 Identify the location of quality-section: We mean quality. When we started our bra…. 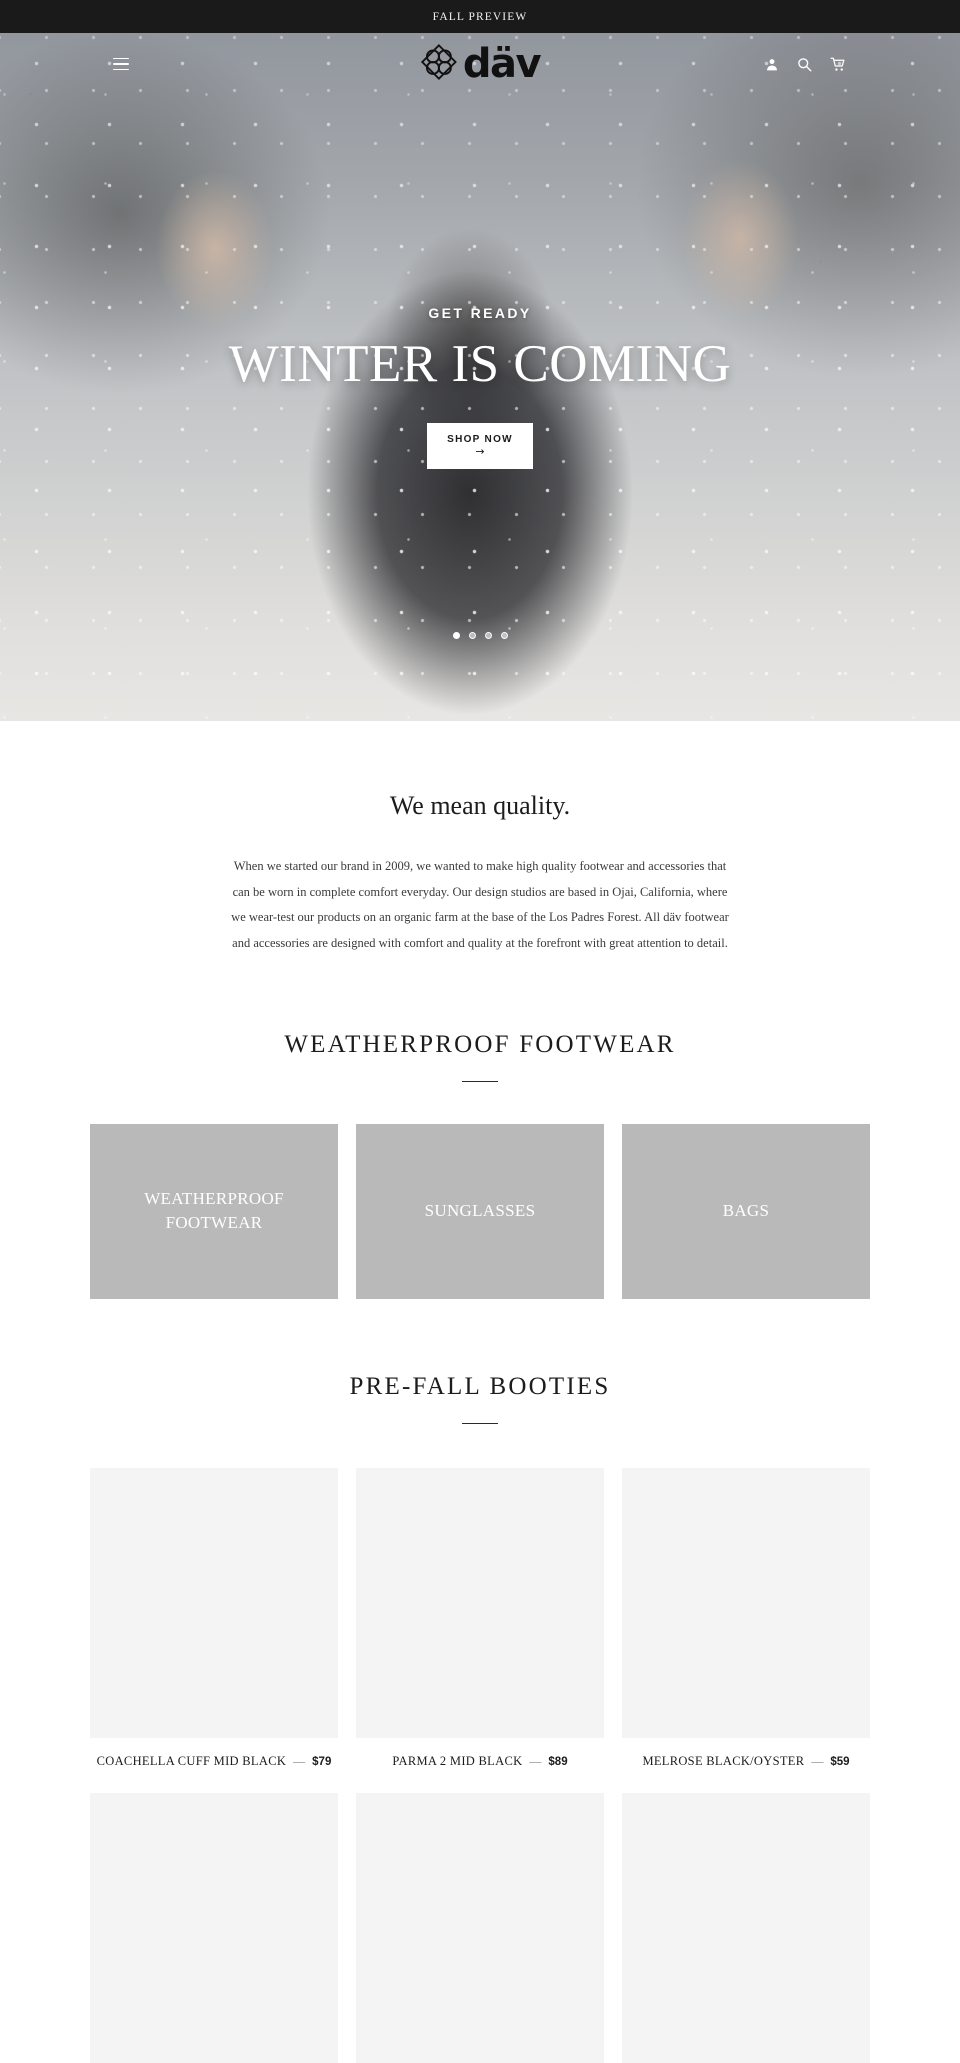
(480, 839).